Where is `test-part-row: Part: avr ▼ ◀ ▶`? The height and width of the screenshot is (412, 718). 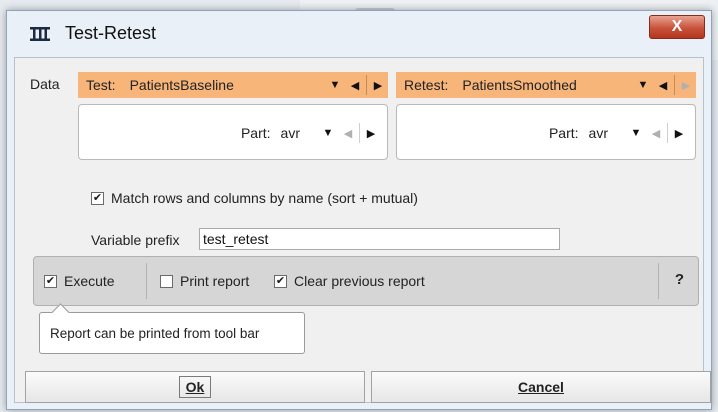
test-part-row: Part: avr ▼ ◀ ▶ is located at coordinates (311, 133).